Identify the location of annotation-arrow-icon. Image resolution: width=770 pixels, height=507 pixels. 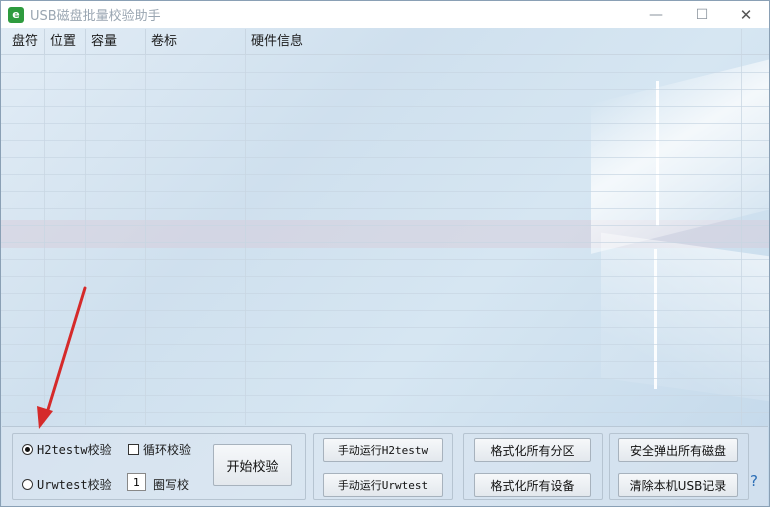
(62, 357).